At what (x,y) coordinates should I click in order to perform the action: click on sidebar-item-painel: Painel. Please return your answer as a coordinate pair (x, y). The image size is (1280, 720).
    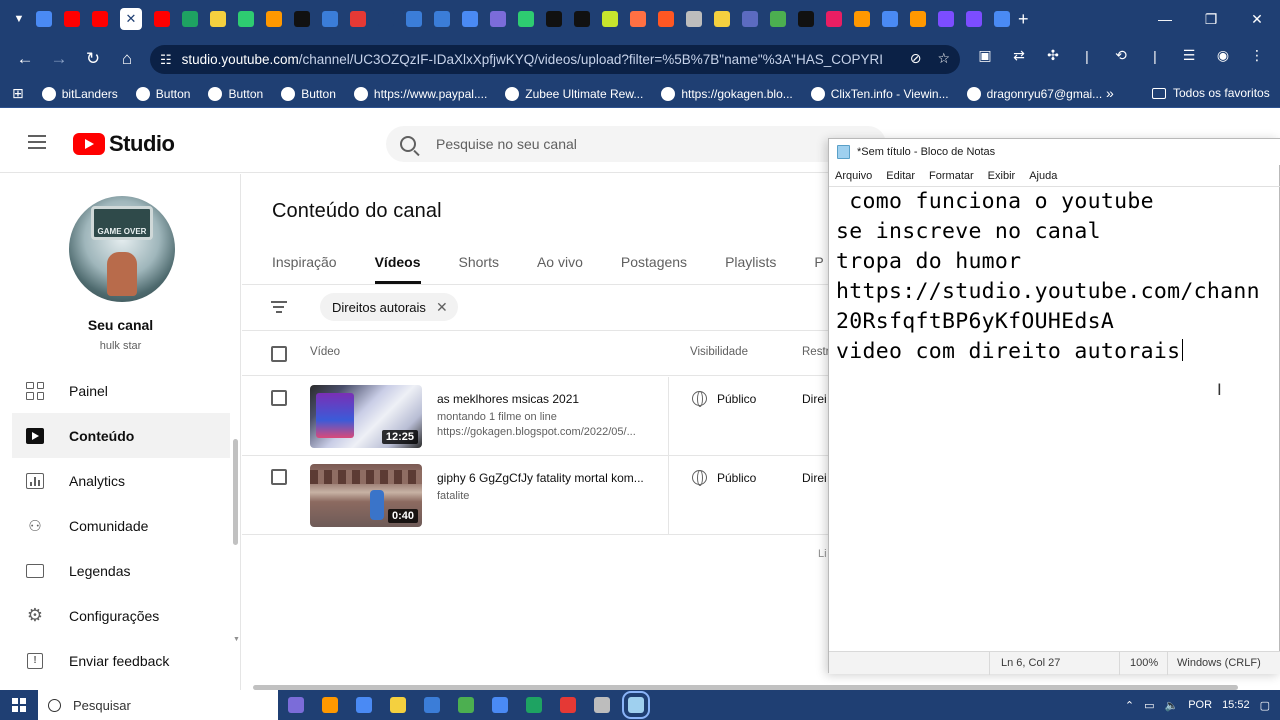
    Looking at the image, I should click on (121, 390).